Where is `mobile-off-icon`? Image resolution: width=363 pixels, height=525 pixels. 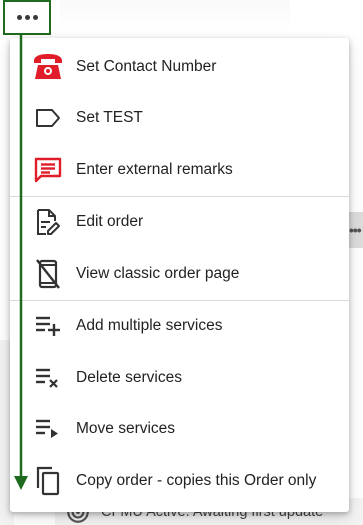 mobile-off-icon is located at coordinates (48, 274).